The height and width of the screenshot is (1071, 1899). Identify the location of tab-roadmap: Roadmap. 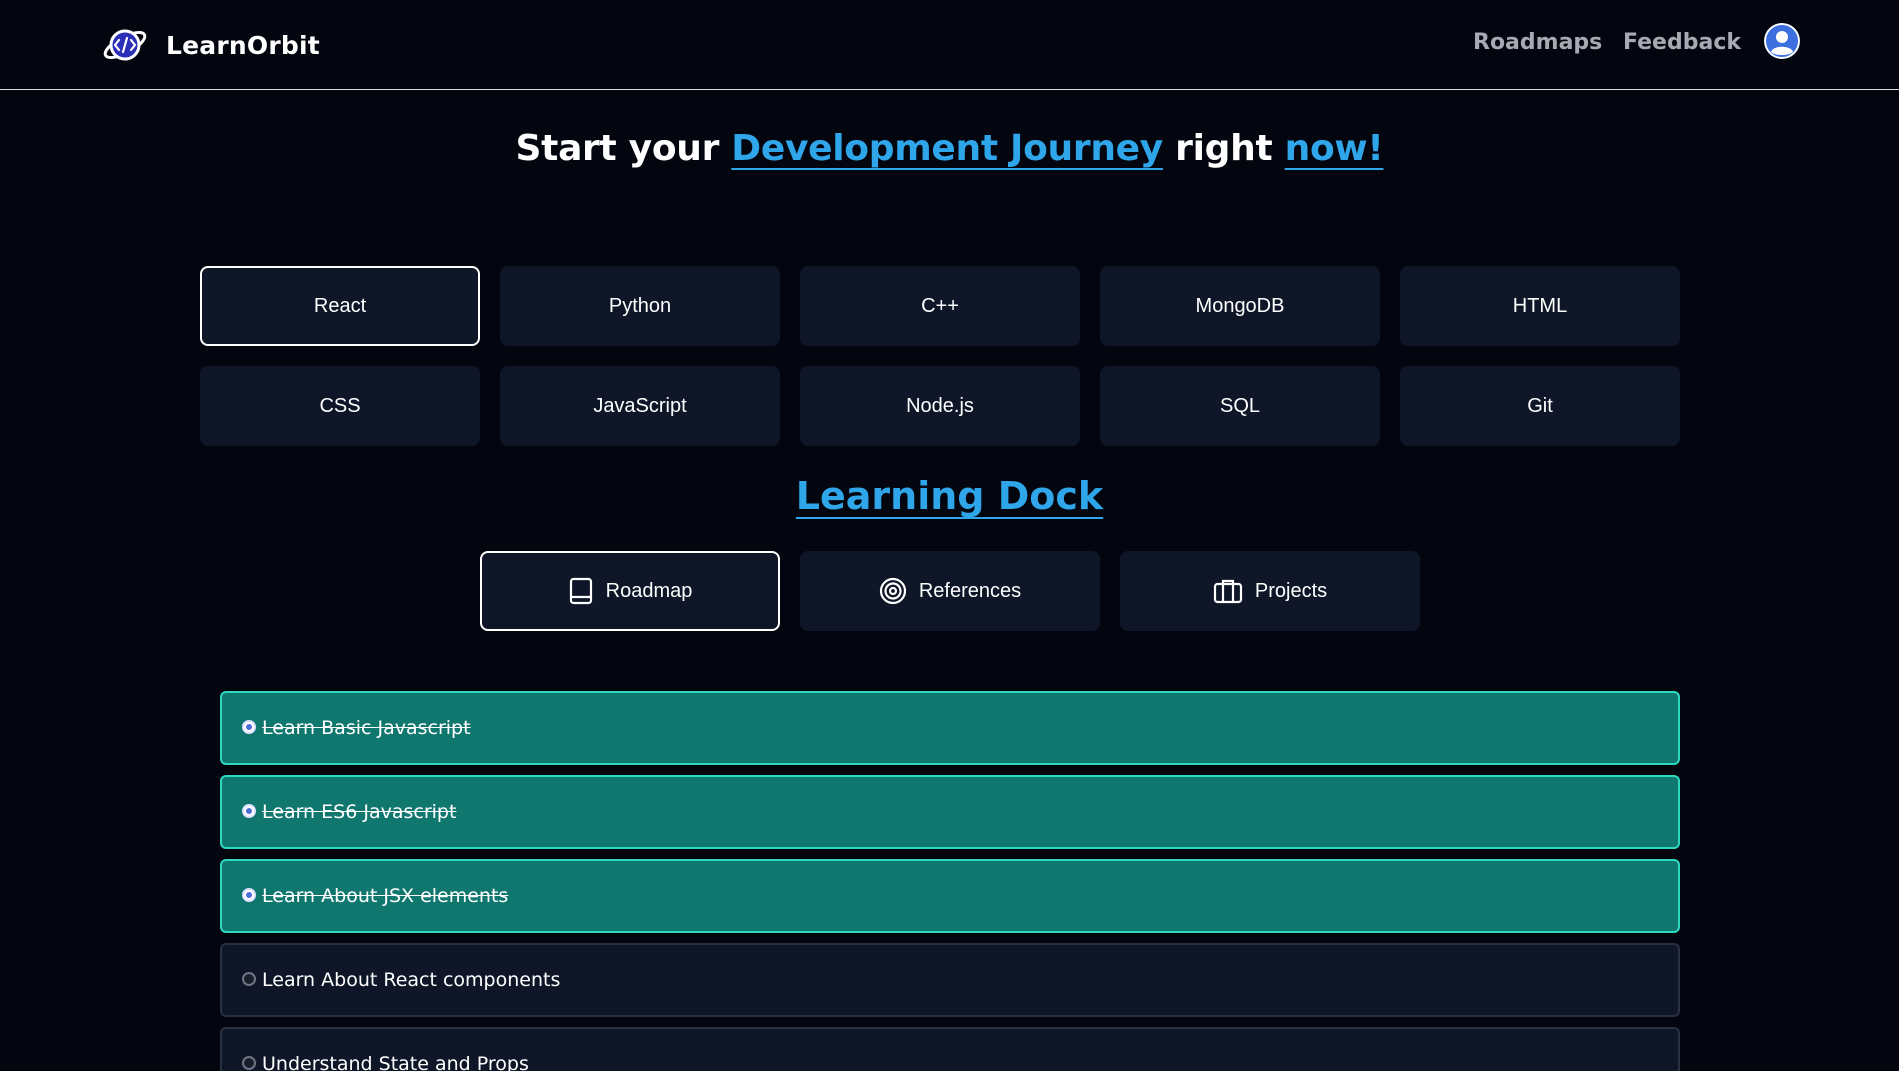
(630, 591).